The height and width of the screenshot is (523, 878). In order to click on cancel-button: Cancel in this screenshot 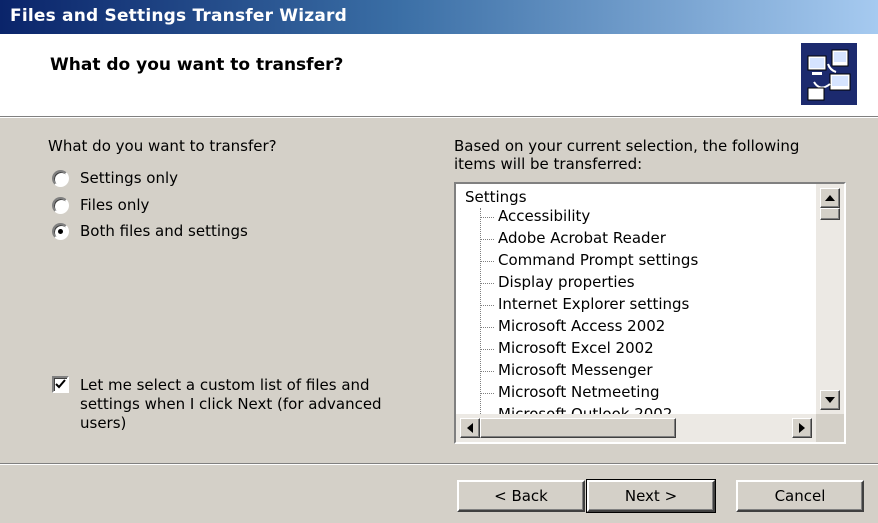, I will do `click(800, 496)`.